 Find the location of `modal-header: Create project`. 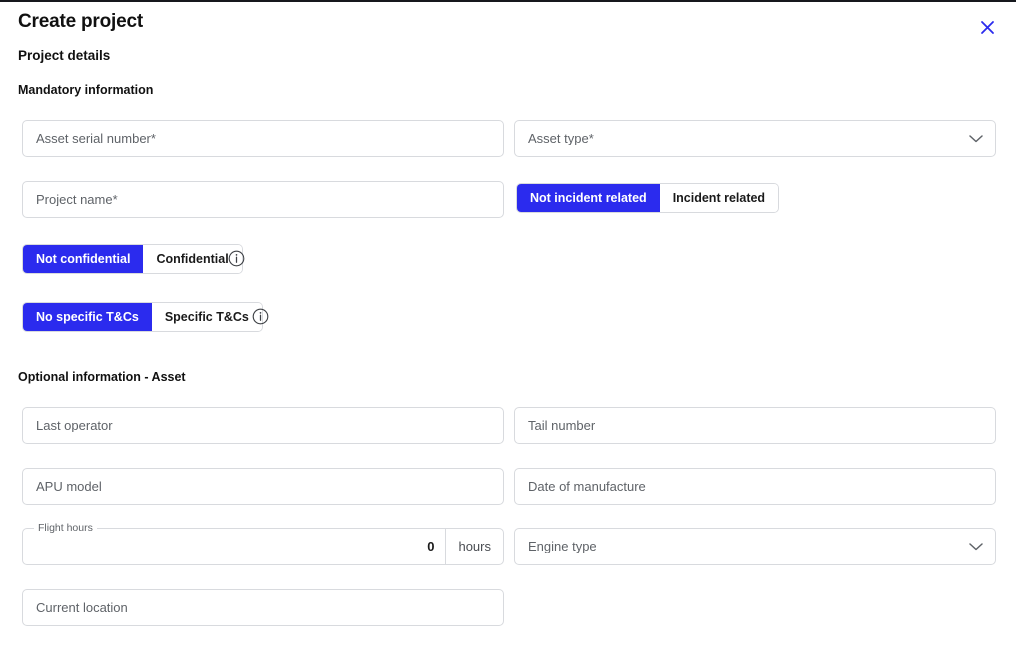

modal-header: Create project is located at coordinates (508, 25).